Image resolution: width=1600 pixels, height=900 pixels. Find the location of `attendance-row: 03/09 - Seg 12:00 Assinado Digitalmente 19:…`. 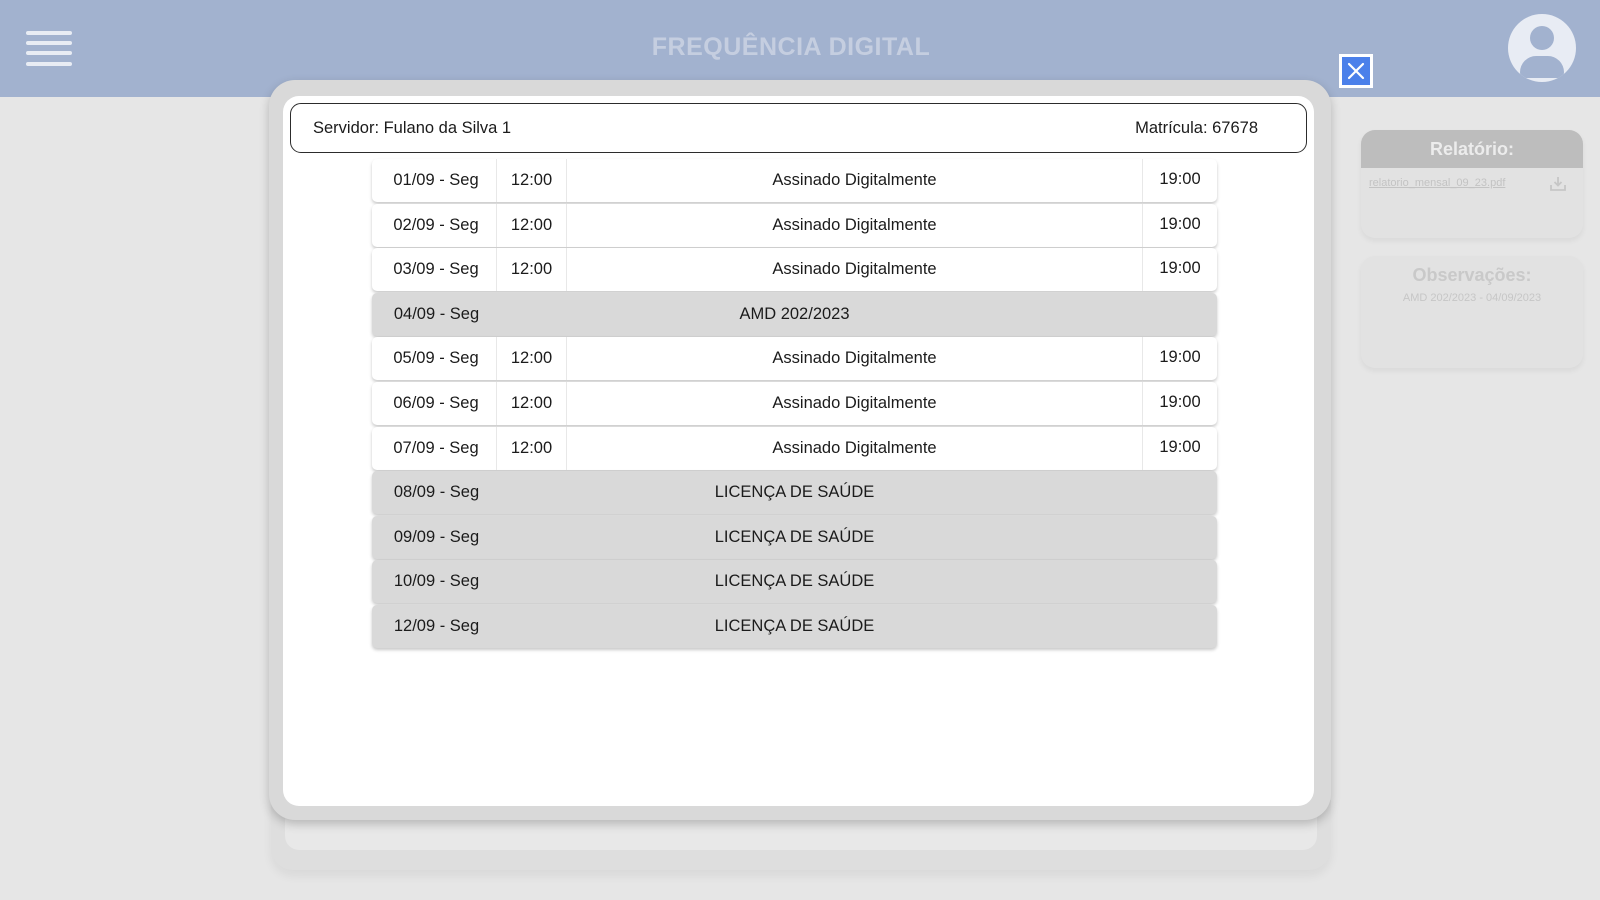

attendance-row: 03/09 - Seg 12:00 Assinado Digitalmente 19:… is located at coordinates (794, 270).